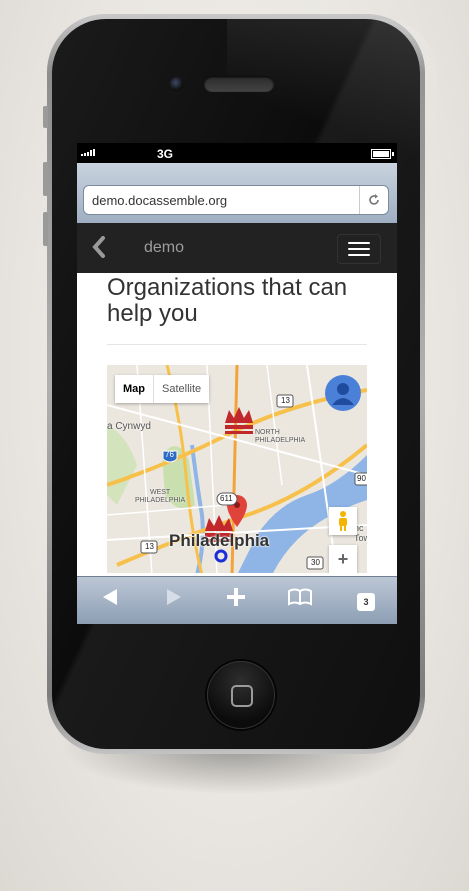 The width and height of the screenshot is (469, 891). I want to click on url-text: demo.docassemble.org, so click(160, 200).